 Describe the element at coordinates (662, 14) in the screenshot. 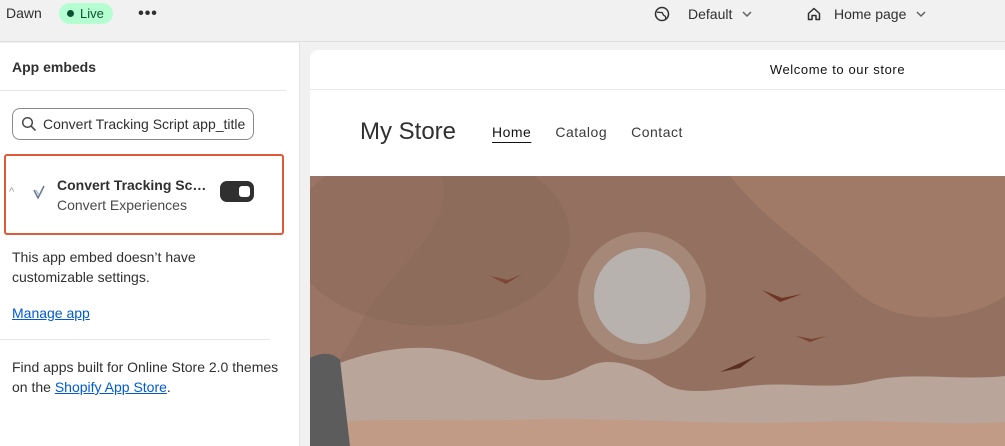

I see `globe-icon` at that location.